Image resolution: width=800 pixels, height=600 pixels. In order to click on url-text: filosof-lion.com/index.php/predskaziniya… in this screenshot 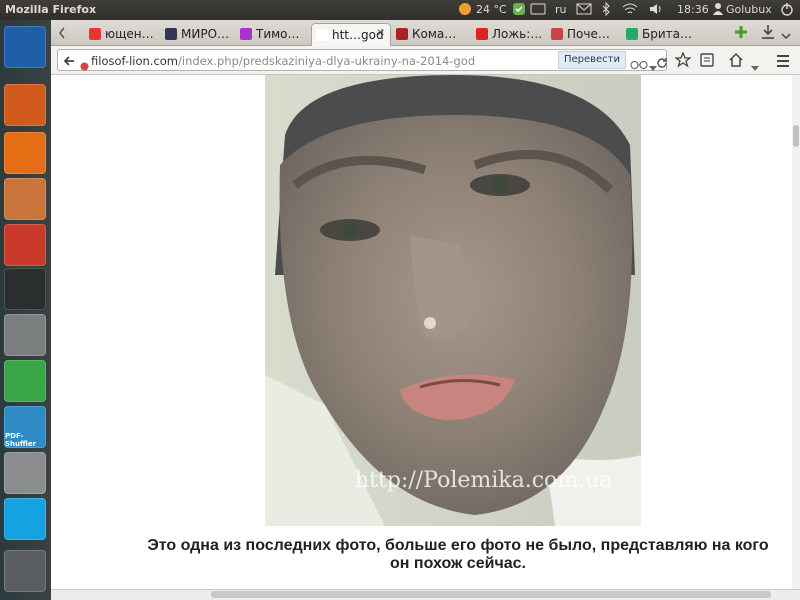, I will do `click(283, 61)`.